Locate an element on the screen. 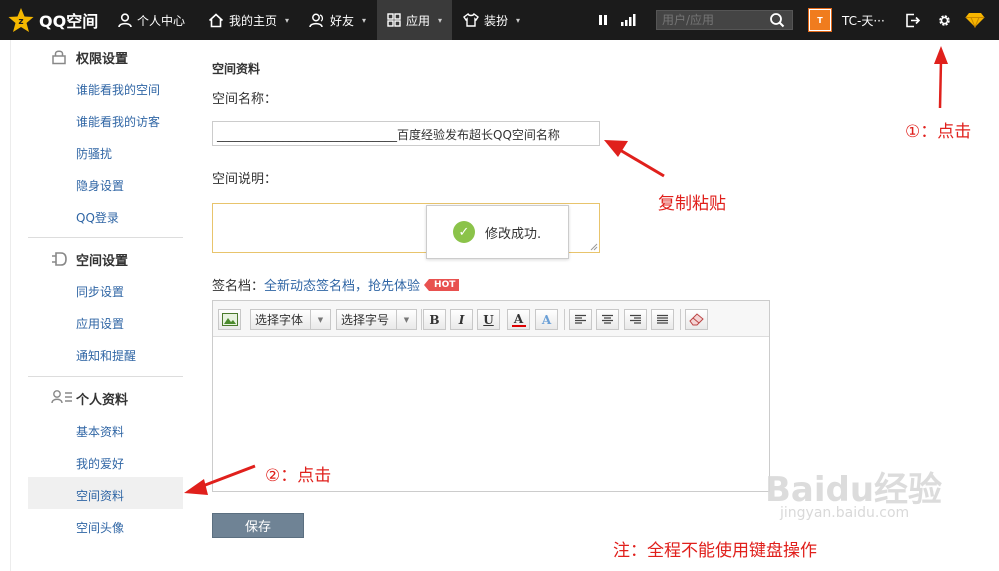 The image size is (999, 571). image-icon is located at coordinates (229, 319).